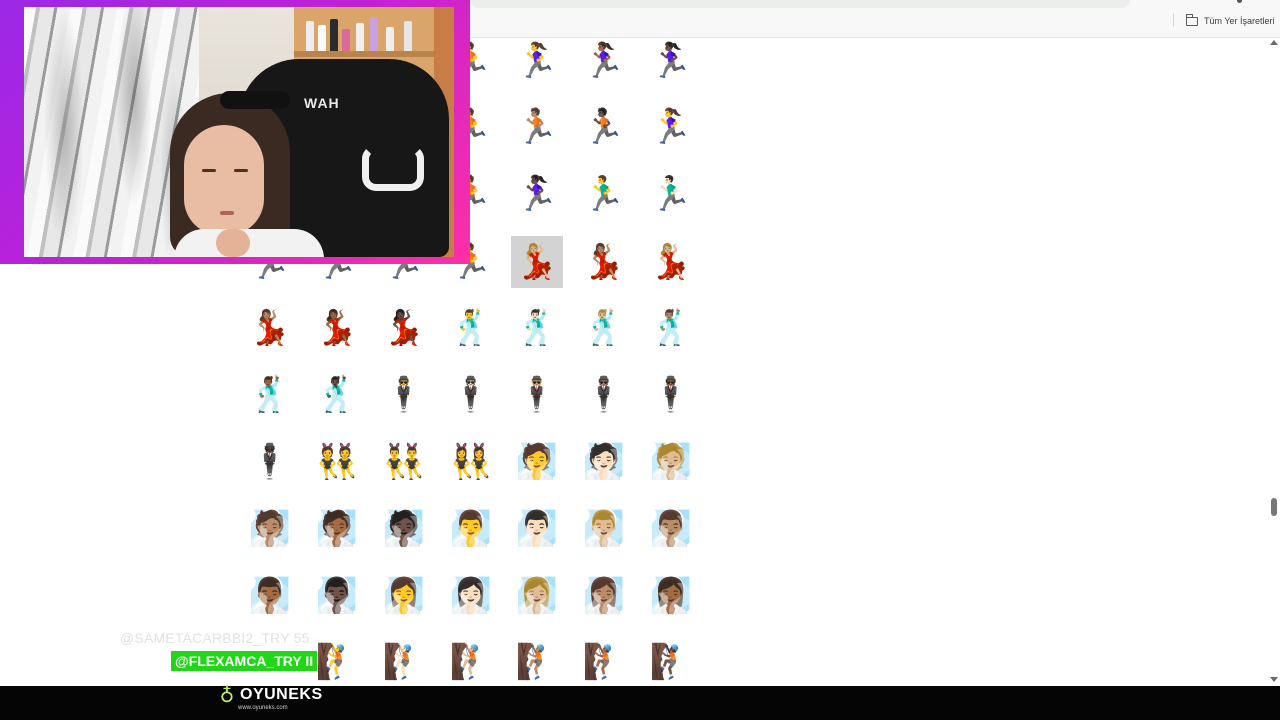 The height and width of the screenshot is (720, 1280). I want to click on brand-mark-icon: ♁, so click(227, 695).